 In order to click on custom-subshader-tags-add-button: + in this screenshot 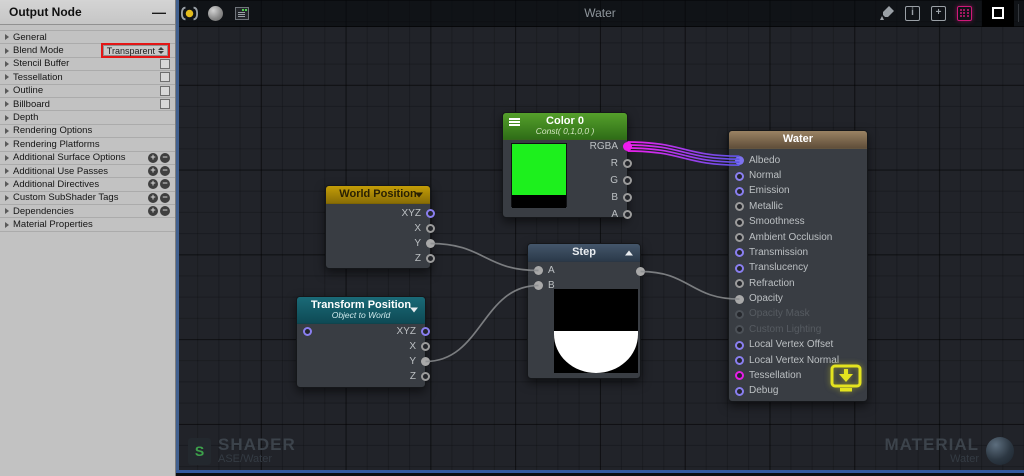, I will do `click(153, 197)`.